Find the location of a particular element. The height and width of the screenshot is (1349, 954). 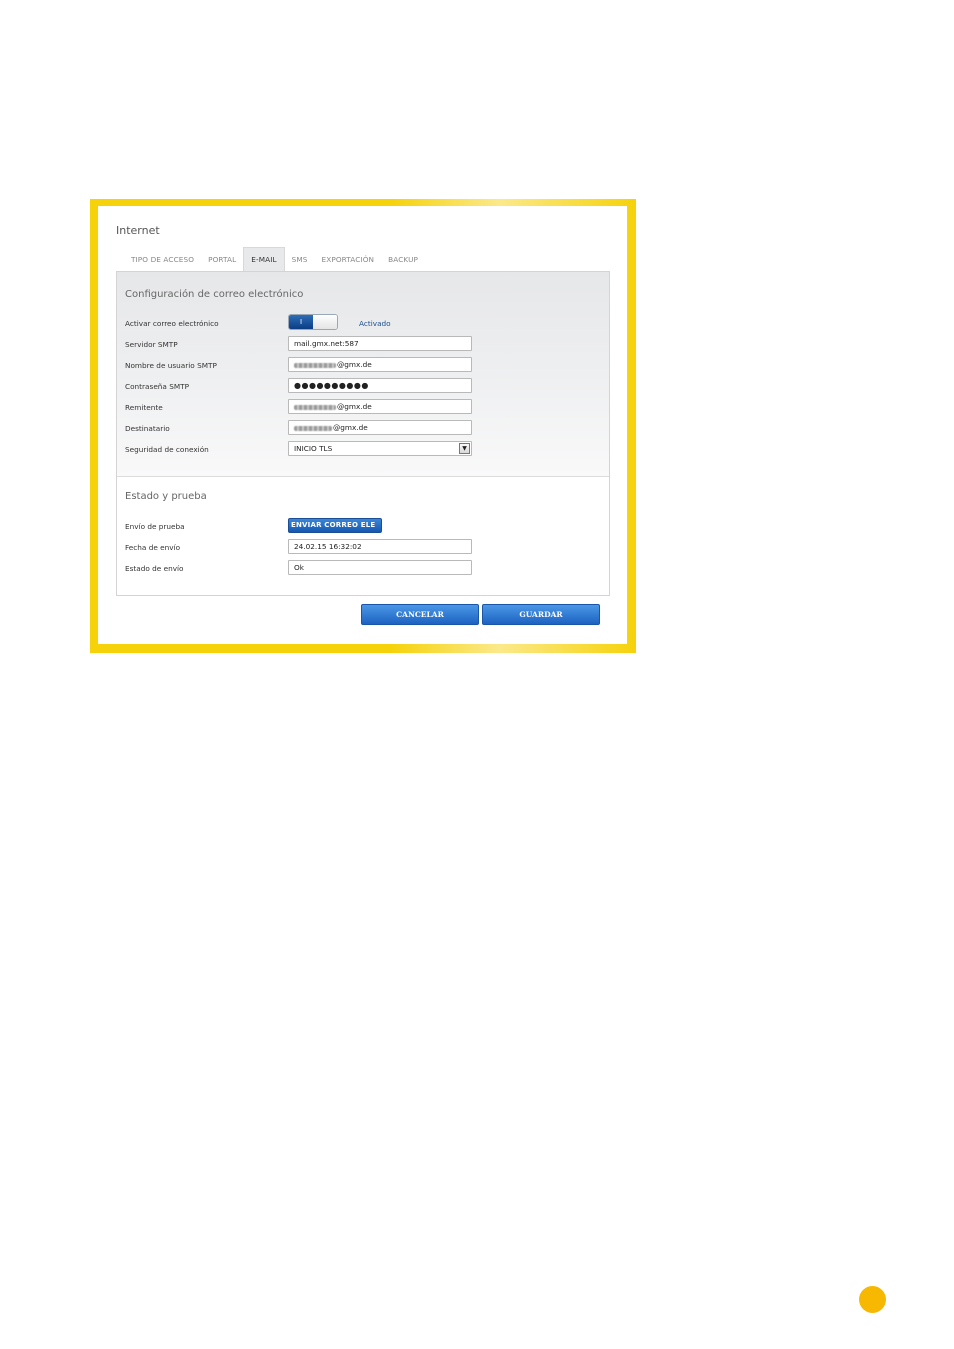

activate-toggle: I is located at coordinates (313, 322).